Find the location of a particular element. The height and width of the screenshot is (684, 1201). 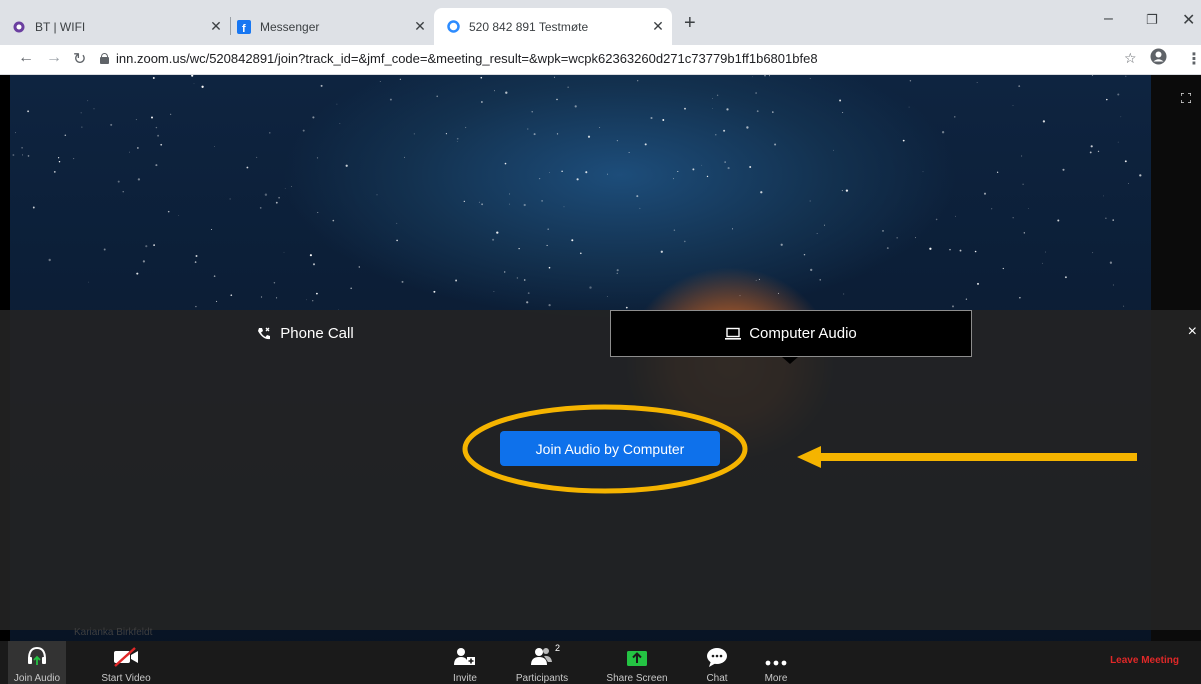

join-audio-button: Join Audio is located at coordinates (37, 662).